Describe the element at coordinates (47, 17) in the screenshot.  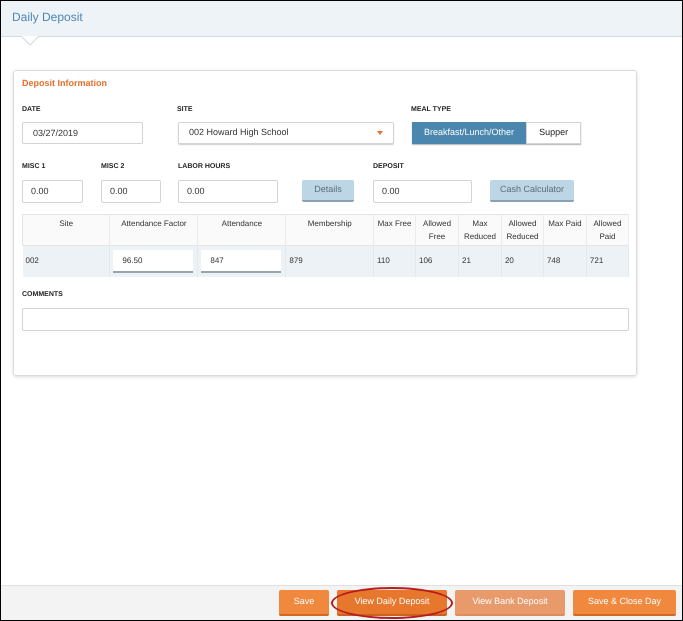
I see `page-title: Daily Deposit` at that location.